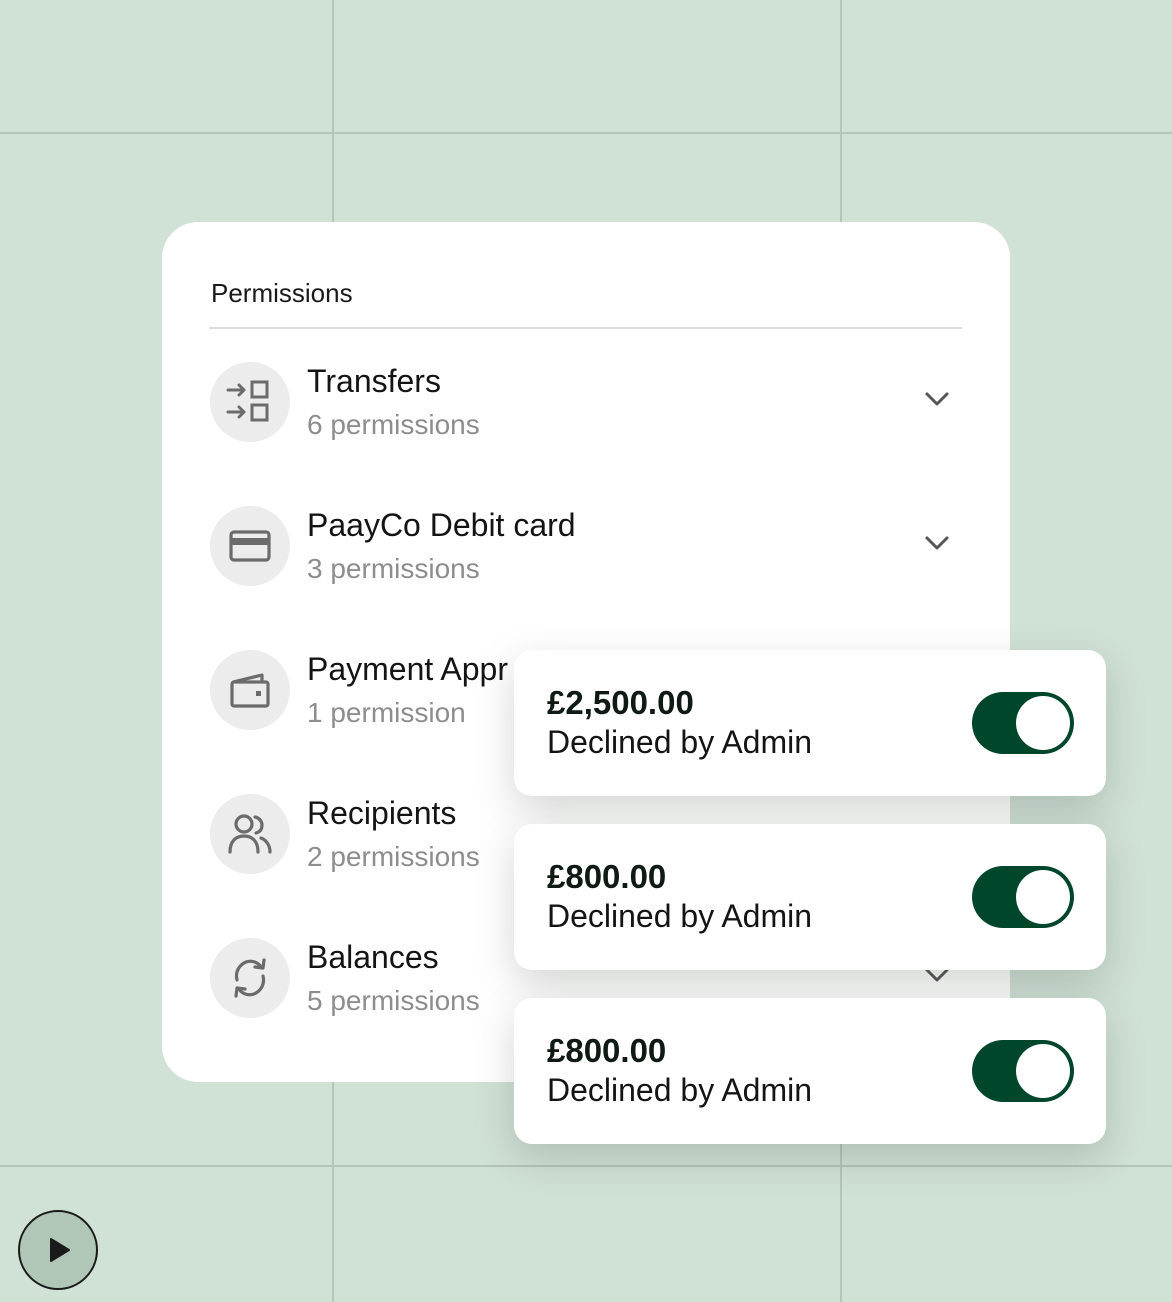 Image resolution: width=1172 pixels, height=1302 pixels. Describe the element at coordinates (407, 669) in the screenshot. I see `permission-name: Payment Appr` at that location.